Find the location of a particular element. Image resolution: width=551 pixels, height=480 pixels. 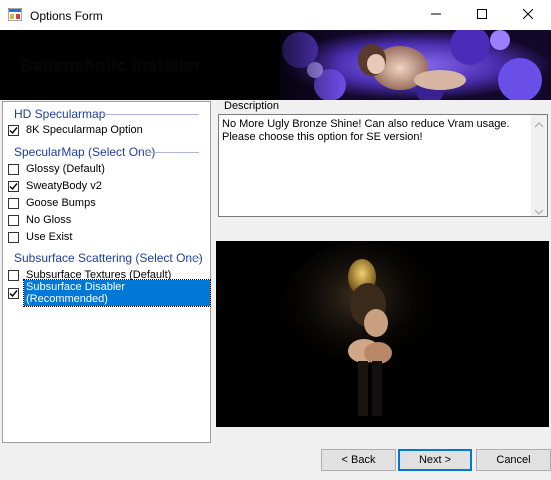

option-goose-bumps: Goose Bumps is located at coordinates (53, 203).